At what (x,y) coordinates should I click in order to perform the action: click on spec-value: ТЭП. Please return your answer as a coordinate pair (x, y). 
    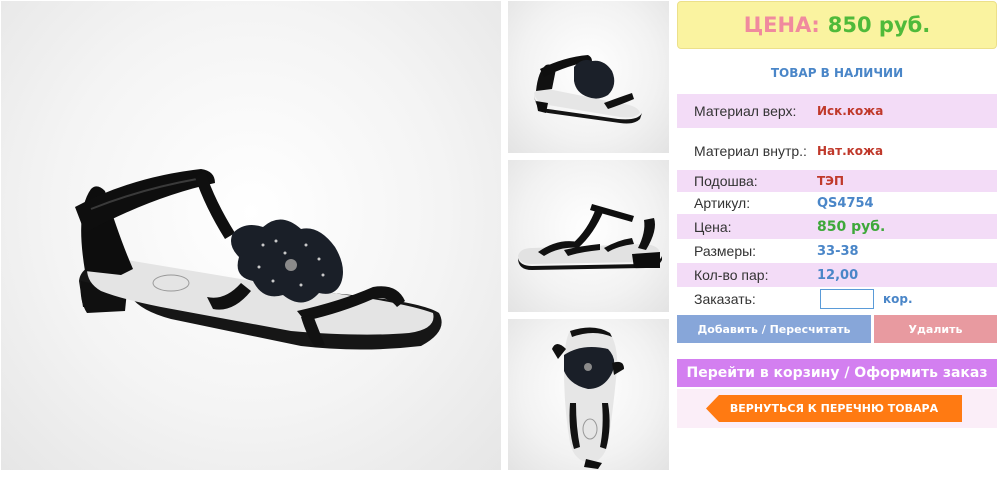
    Looking at the image, I should click on (831, 181).